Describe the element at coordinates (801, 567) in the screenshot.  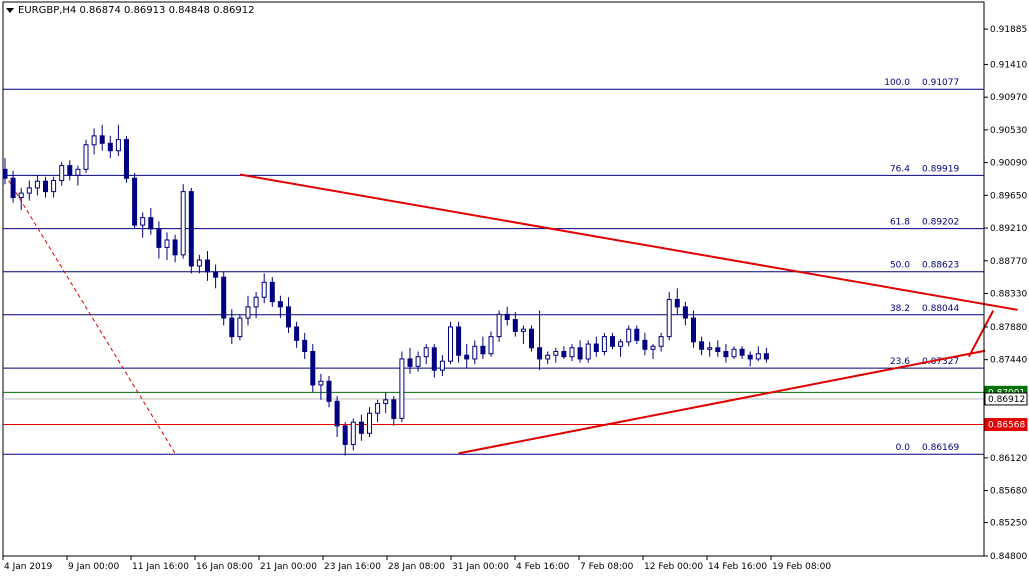
I see `time-tick-label: 19 Feb 08:00` at that location.